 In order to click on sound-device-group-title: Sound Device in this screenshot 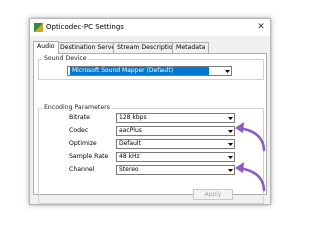, I will do `click(65, 59)`.